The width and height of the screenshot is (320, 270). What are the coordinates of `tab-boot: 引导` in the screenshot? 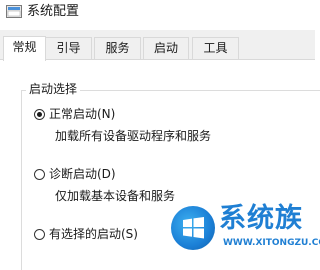 It's located at (68, 48).